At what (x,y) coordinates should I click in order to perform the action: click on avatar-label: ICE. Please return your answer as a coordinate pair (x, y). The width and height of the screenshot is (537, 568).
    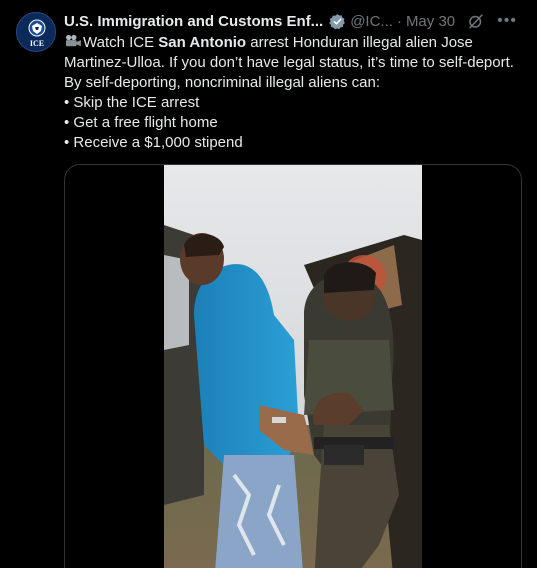
    Looking at the image, I should click on (37, 43).